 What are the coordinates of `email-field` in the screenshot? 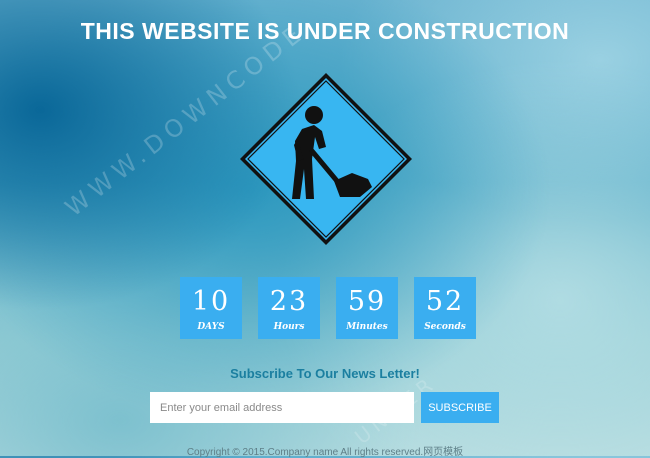 It's located at (282, 407).